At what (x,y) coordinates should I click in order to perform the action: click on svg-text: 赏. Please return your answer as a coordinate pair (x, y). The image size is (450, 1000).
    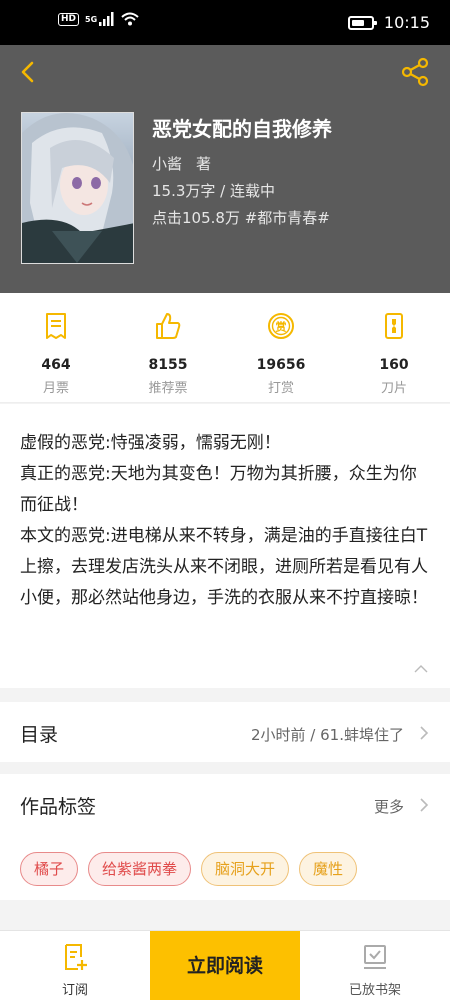
    Looking at the image, I should click on (281, 327).